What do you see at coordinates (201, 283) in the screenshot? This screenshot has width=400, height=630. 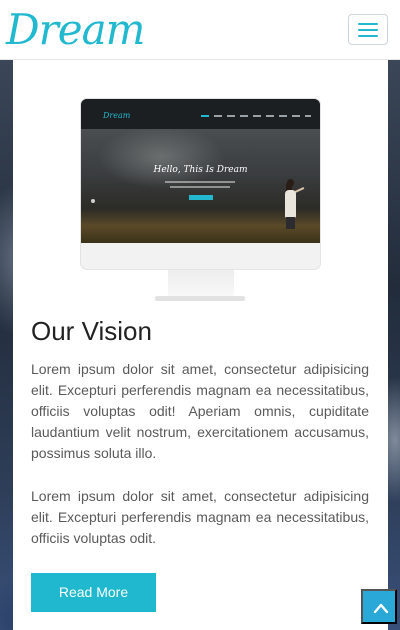 I see `monitor-stand-neck` at bounding box center [201, 283].